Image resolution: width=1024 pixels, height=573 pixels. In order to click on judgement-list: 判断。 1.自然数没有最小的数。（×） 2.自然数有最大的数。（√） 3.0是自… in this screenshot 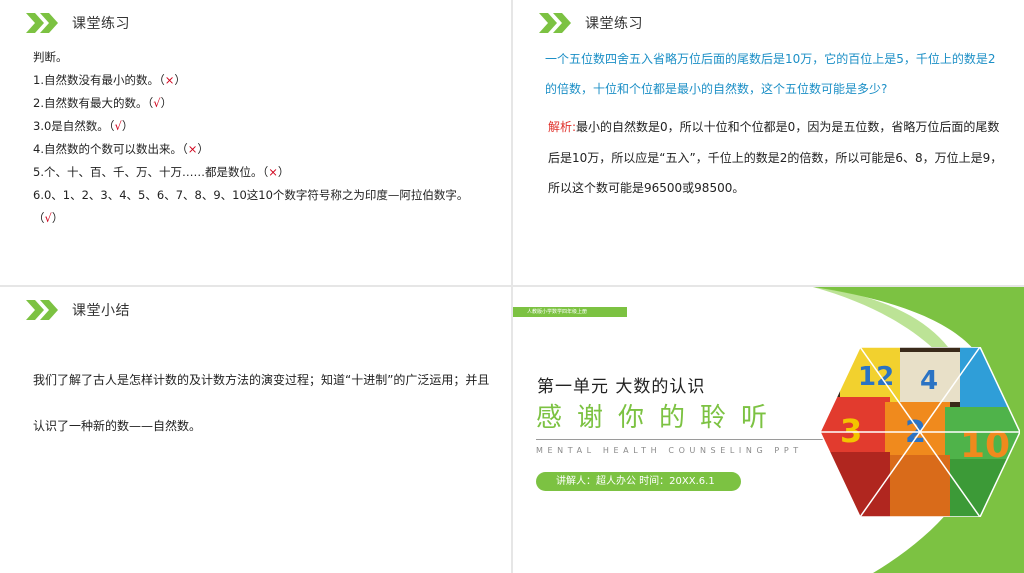, I will do `click(263, 138)`.